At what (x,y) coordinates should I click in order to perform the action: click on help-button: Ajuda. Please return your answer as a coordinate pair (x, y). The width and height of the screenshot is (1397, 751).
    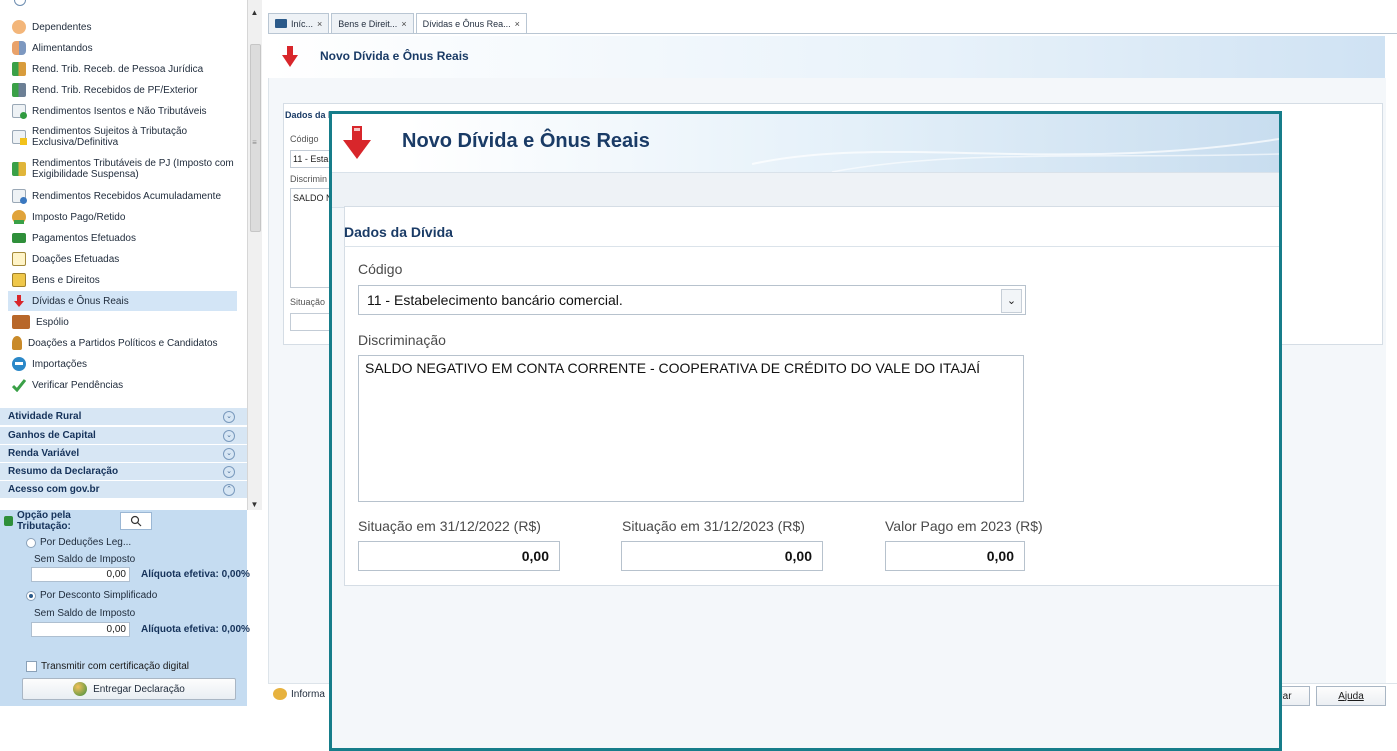
    Looking at the image, I should click on (1351, 696).